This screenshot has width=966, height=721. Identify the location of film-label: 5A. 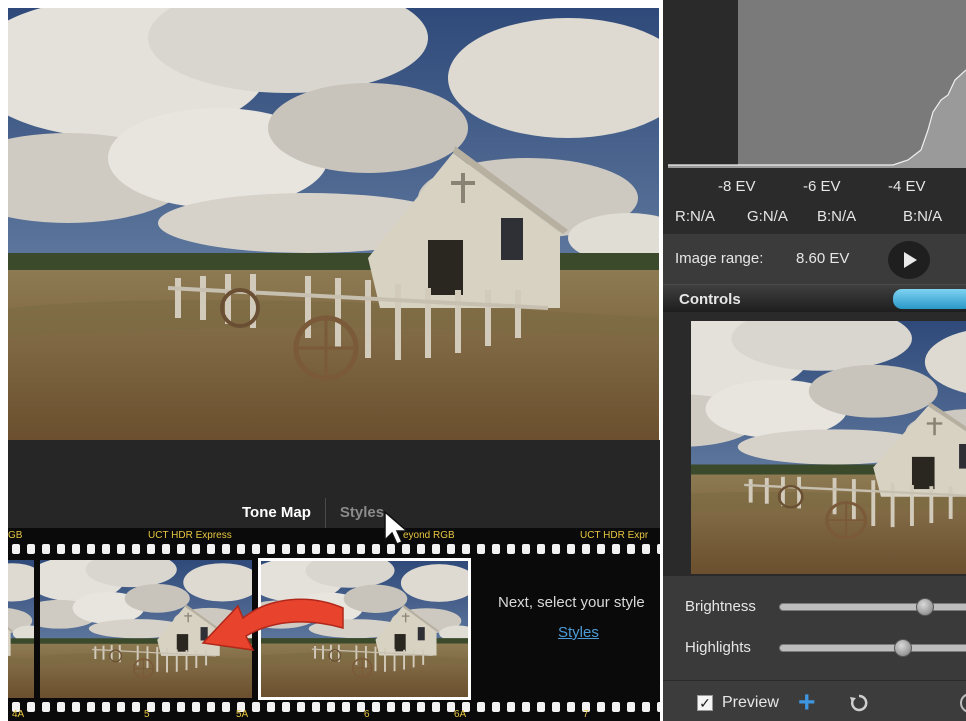
(242, 714).